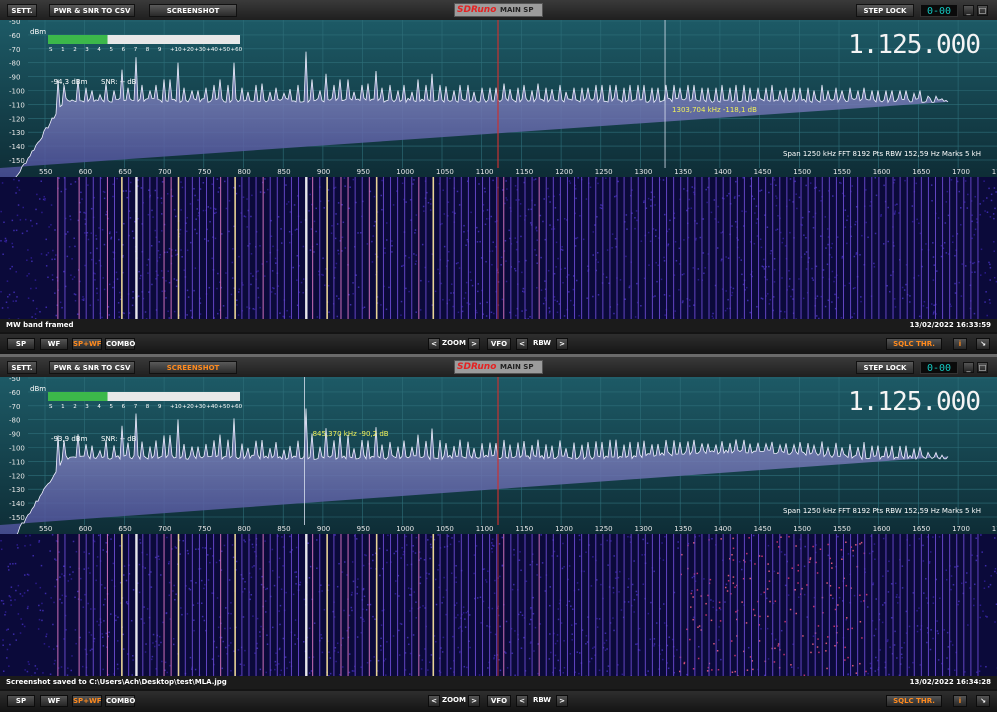  I want to click on x-tick-label: 600, so click(85, 172).